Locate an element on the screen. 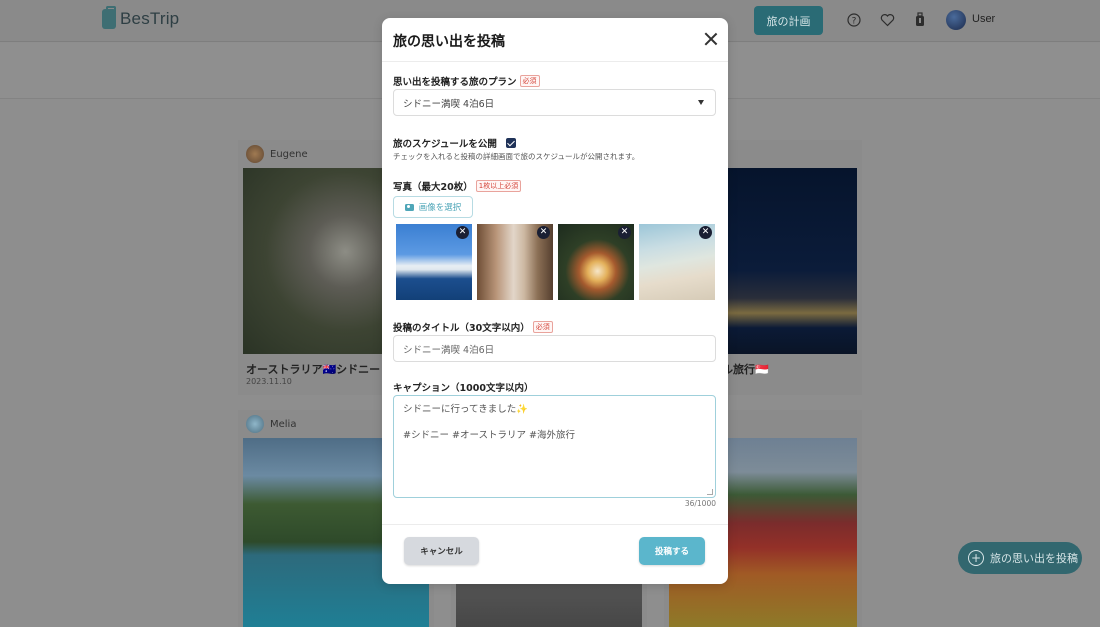 This screenshot has width=1100, height=627. post-title-value: シドニー満喫 4泊6日 is located at coordinates (449, 350).